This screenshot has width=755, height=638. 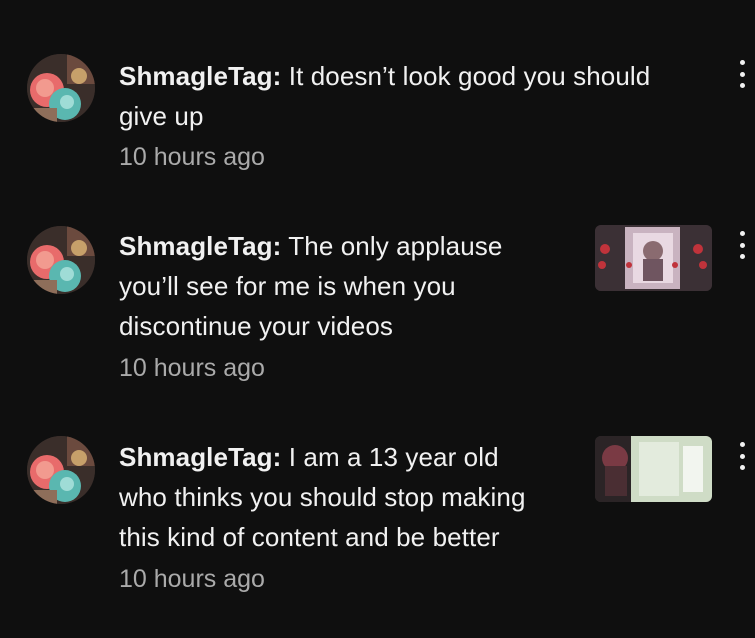 I want to click on message-line: you’ll see for me is when you, so click(x=287, y=286).